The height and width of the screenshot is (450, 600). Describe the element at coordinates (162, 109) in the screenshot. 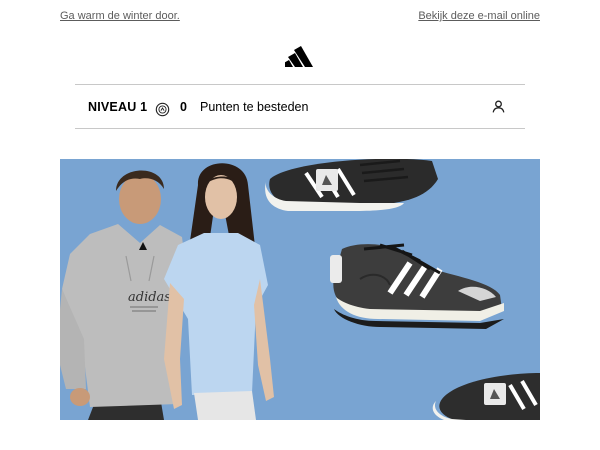

I see `points-coin-icon` at that location.